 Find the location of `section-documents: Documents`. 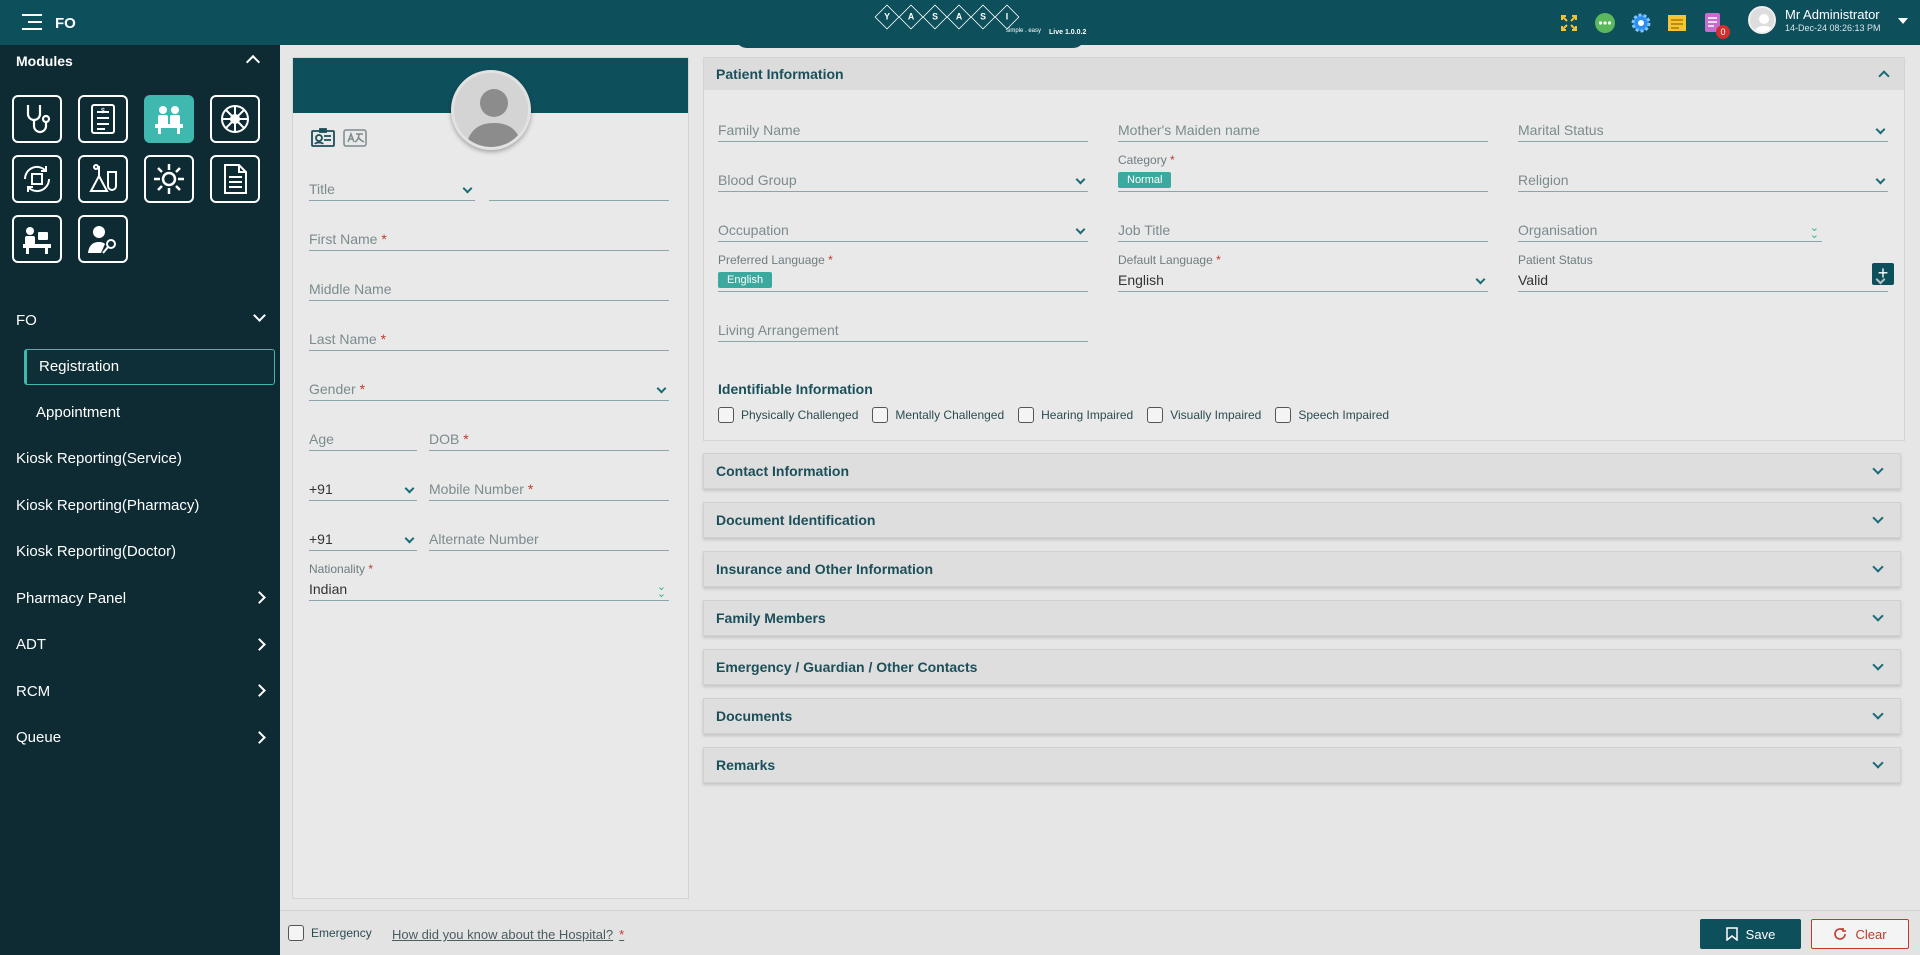

section-documents: Documents is located at coordinates (1302, 716).